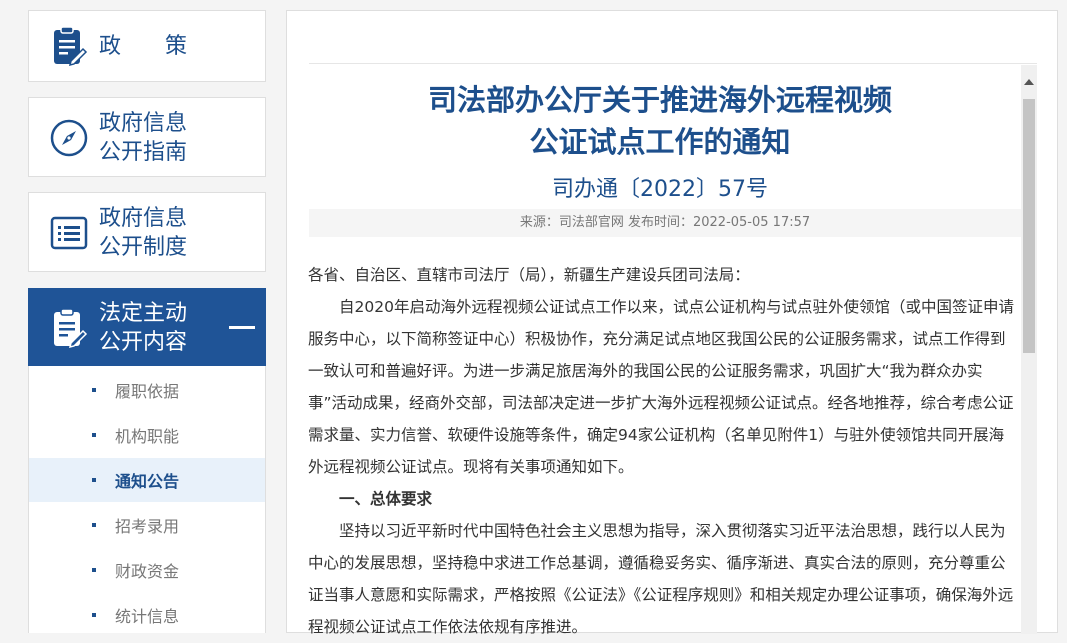  What do you see at coordinates (147, 390) in the screenshot?
I see `submenu-item-duties-basis: 履职依据` at bounding box center [147, 390].